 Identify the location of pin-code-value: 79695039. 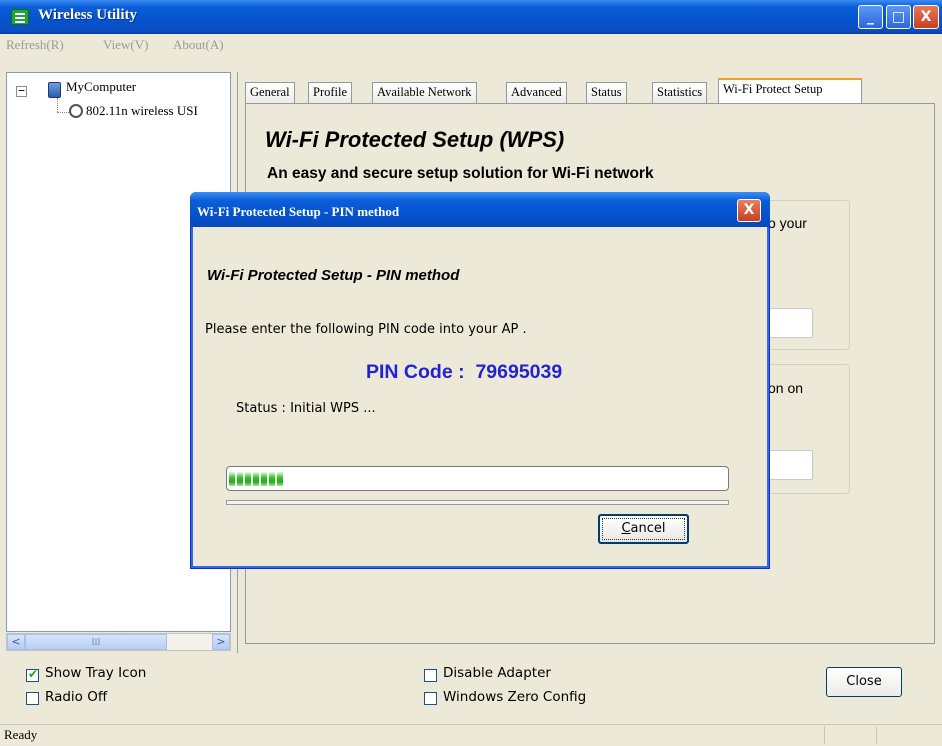
(519, 372).